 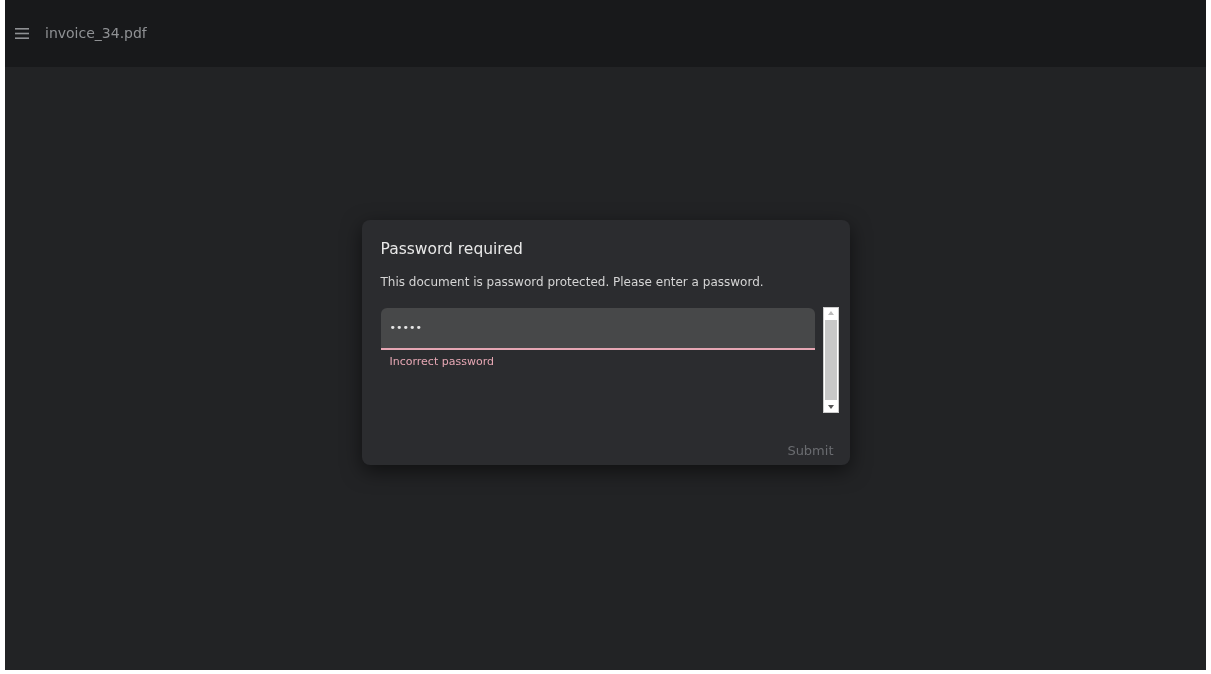 What do you see at coordinates (22, 33) in the screenshot?
I see `menu-icon` at bounding box center [22, 33].